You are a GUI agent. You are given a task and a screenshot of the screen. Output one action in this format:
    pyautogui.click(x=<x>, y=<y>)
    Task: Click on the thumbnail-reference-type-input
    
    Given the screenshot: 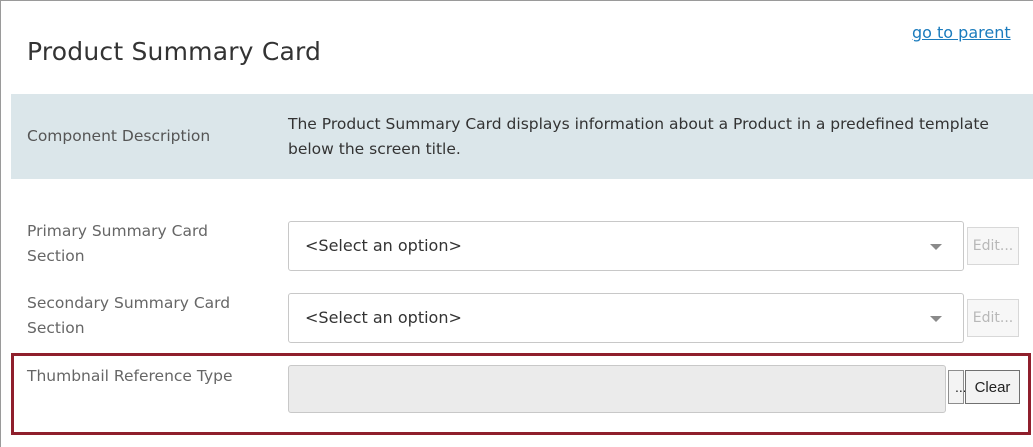 What is the action you would take?
    pyautogui.click(x=617, y=389)
    